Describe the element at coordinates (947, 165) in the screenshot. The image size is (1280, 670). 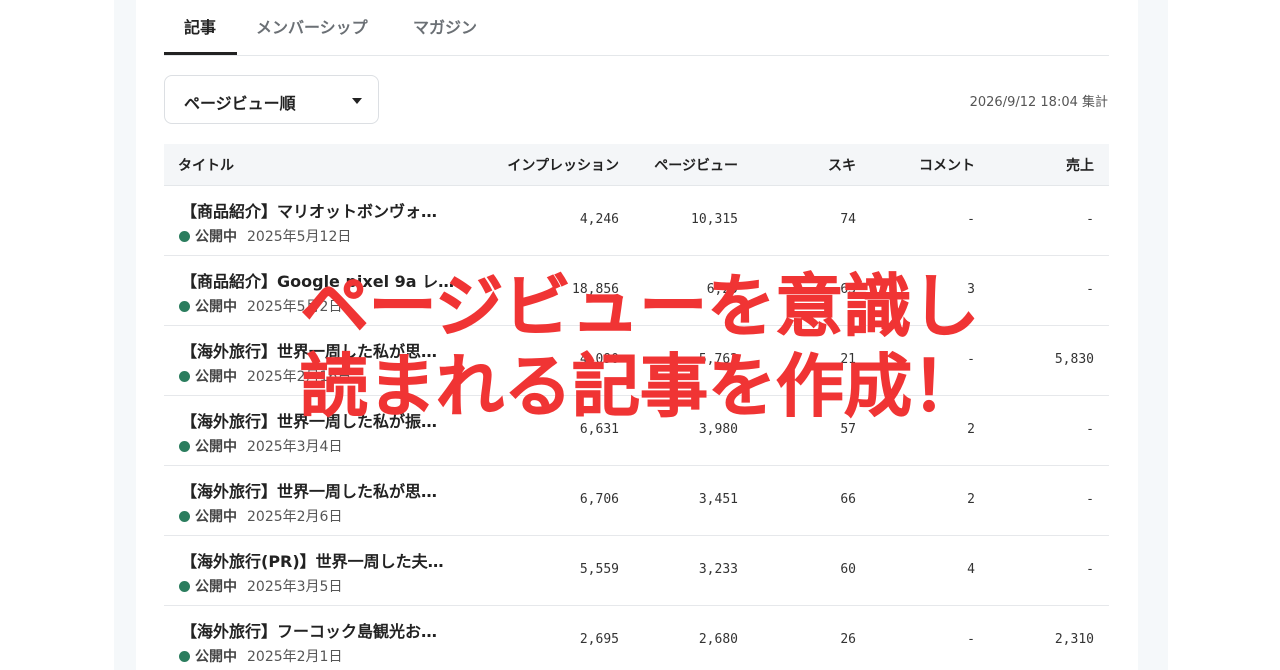
I see `column-header-comments: コメント` at that location.